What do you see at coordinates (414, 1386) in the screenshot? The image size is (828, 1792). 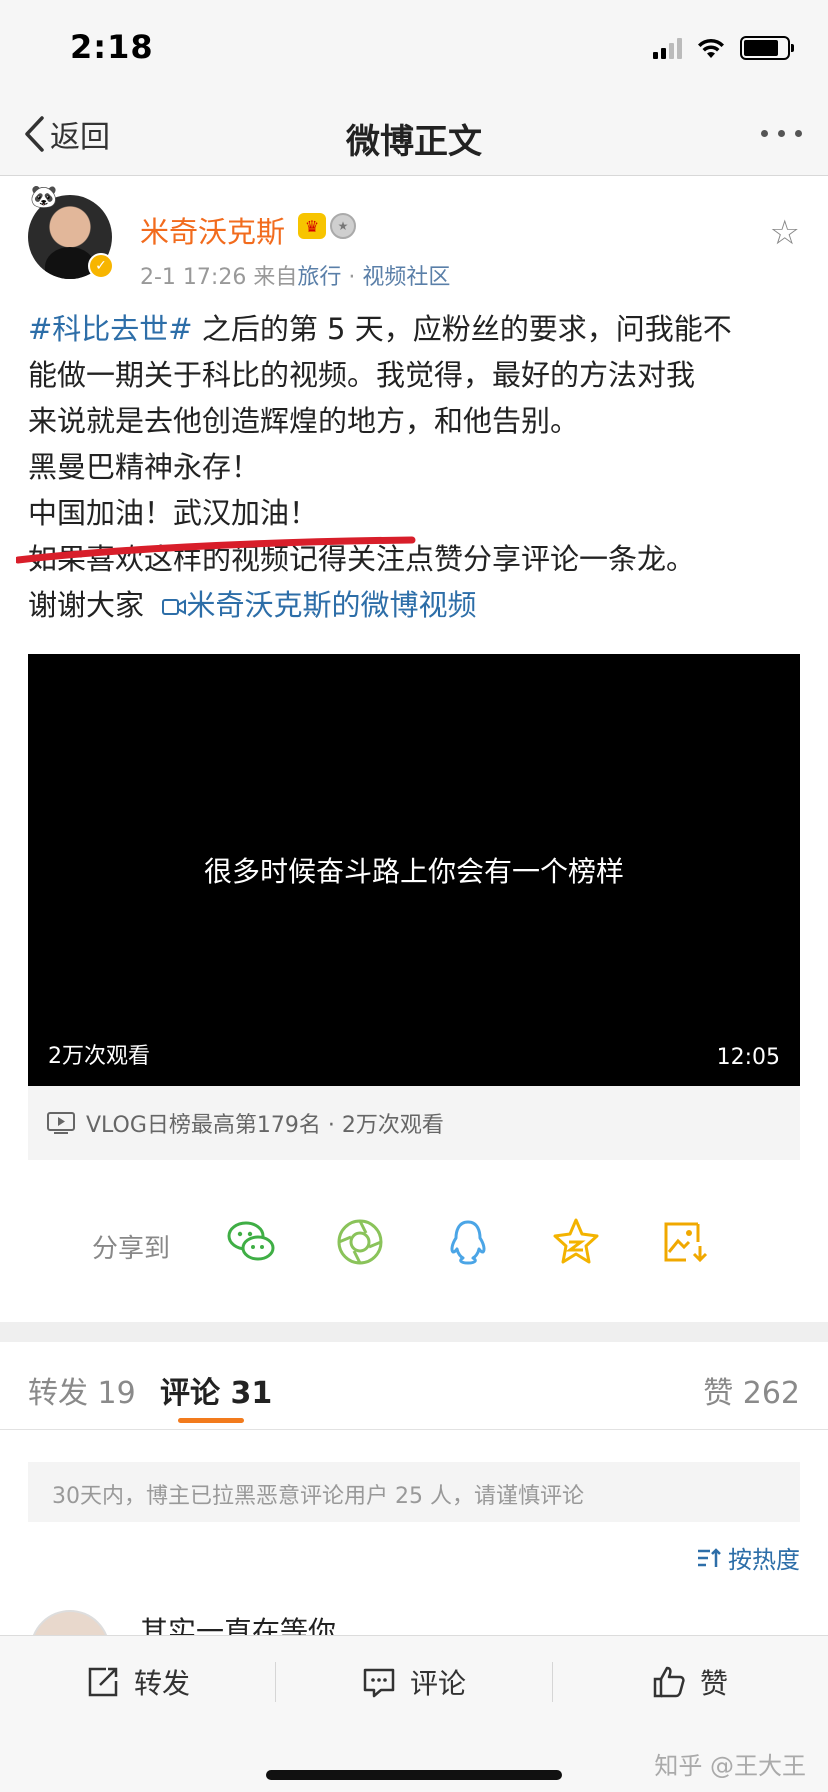 I see `interaction-tabs: 转发 19 评论 31 赞 262` at bounding box center [414, 1386].